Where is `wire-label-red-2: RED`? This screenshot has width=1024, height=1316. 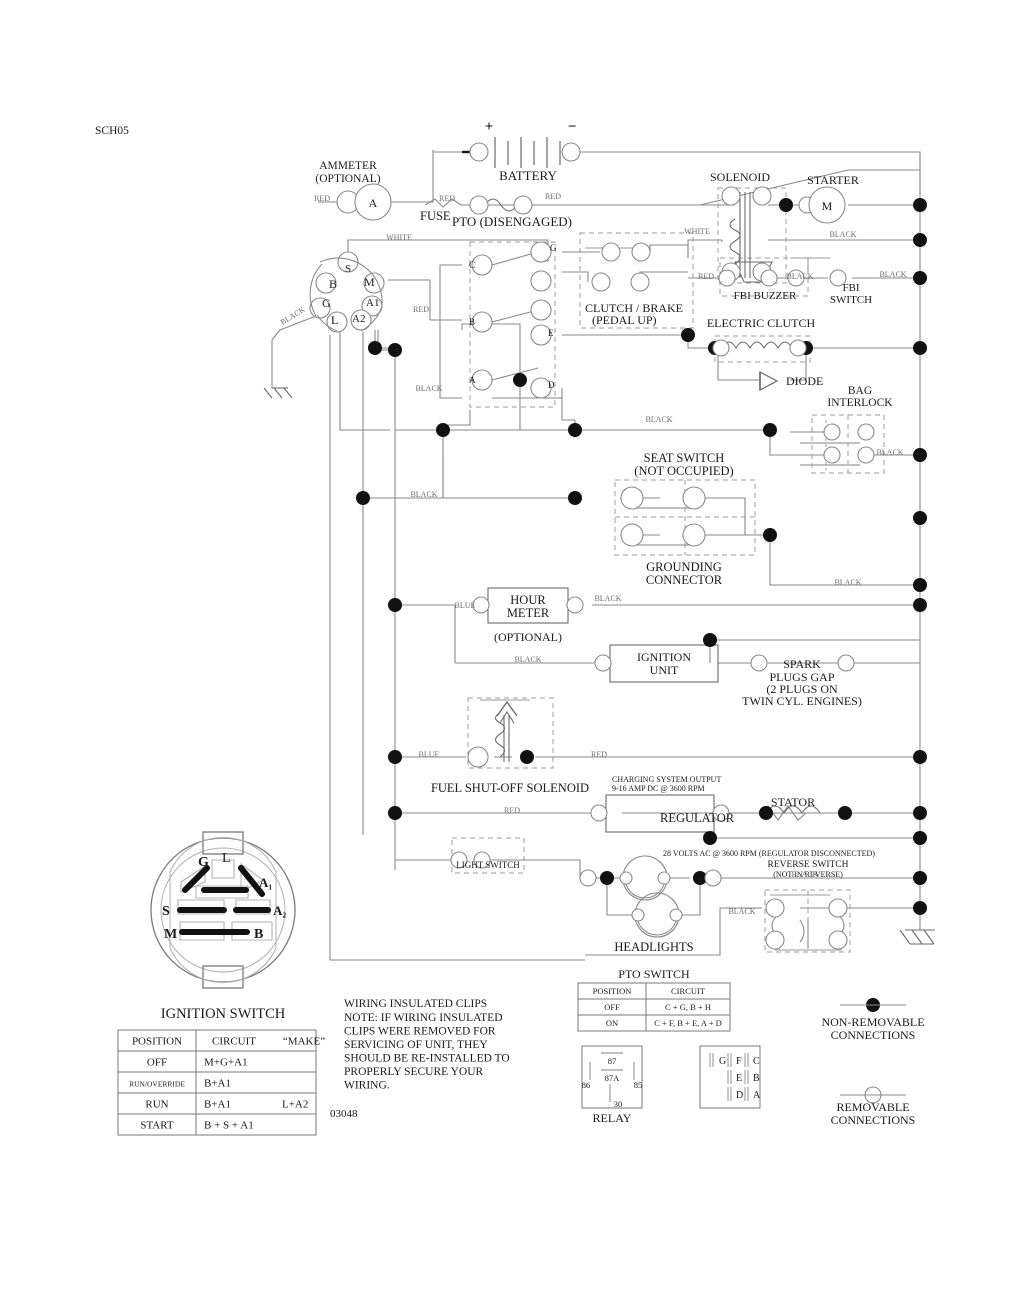
wire-label-red-2: RED is located at coordinates (553, 196).